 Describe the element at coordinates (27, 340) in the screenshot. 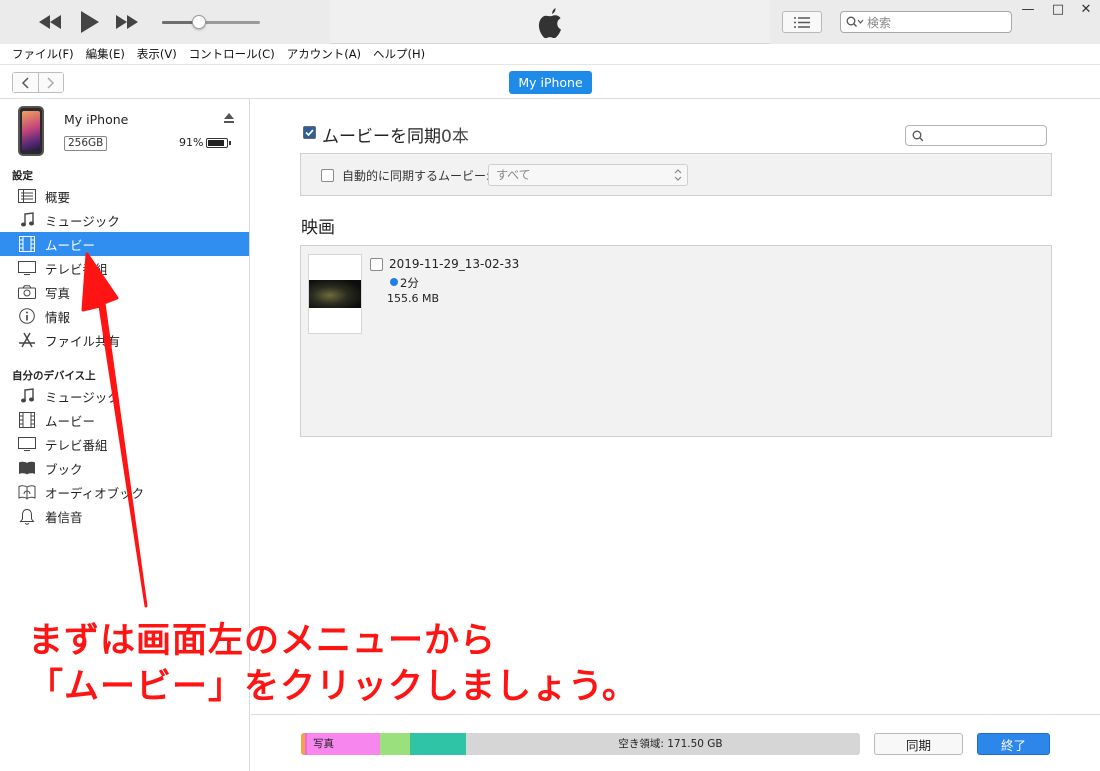

I see `app-store-icon` at that location.